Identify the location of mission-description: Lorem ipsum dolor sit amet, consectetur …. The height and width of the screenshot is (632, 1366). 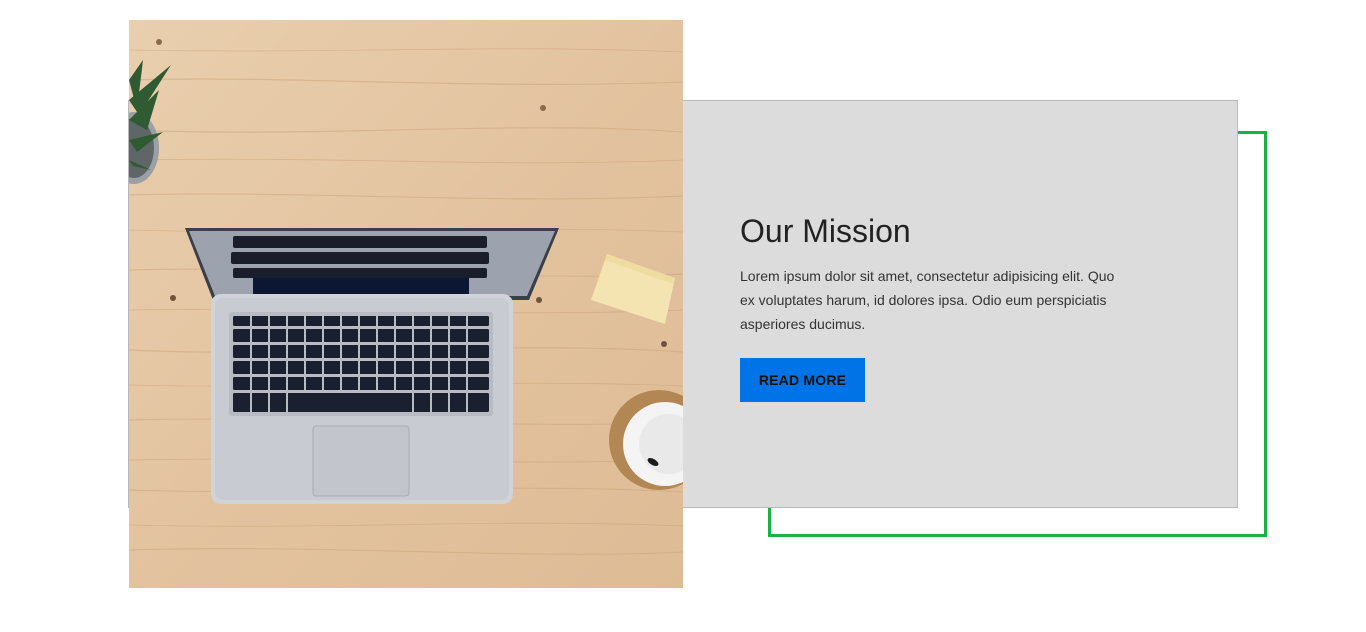
(927, 300).